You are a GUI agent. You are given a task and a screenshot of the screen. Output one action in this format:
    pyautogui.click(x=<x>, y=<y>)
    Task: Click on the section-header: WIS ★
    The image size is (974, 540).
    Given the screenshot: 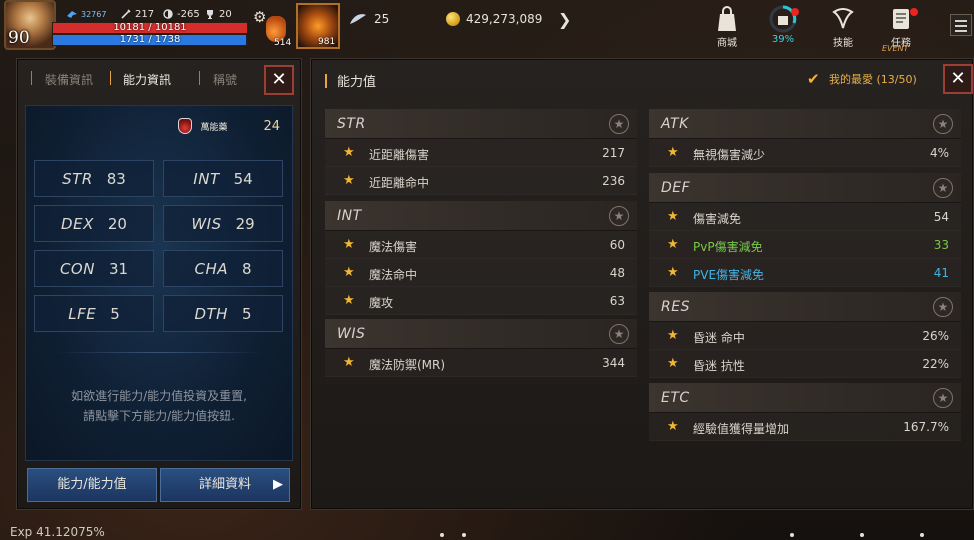 What is the action you would take?
    pyautogui.click(x=481, y=334)
    